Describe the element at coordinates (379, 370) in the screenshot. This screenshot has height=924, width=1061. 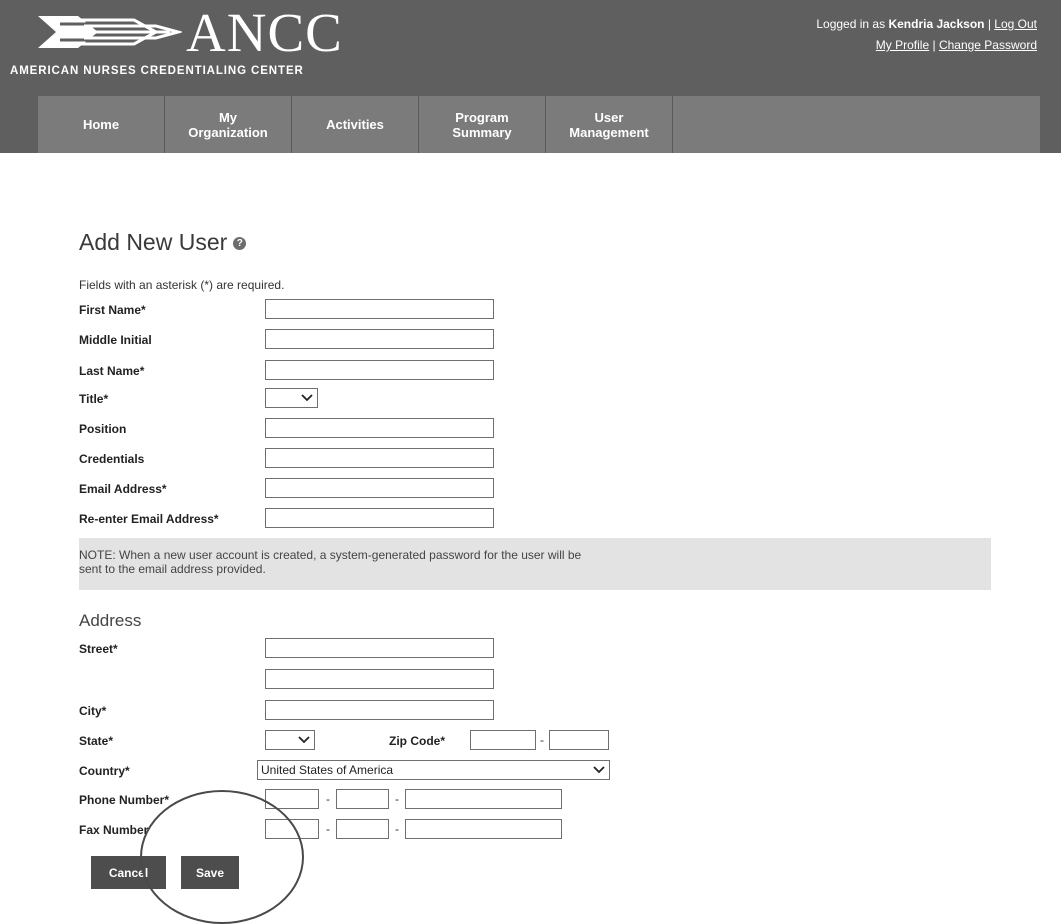
I see `last-name-input` at that location.